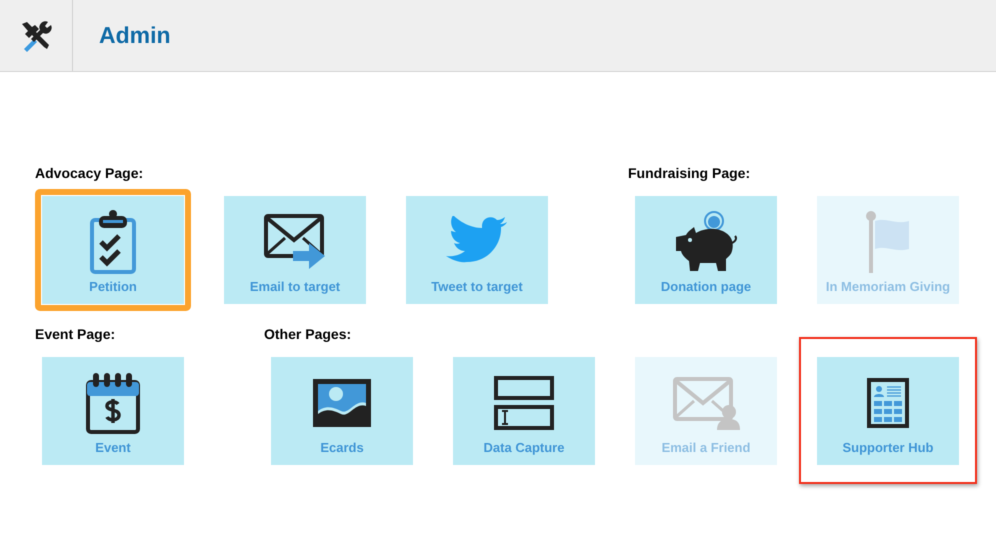 The height and width of the screenshot is (558, 996). I want to click on envelope-person-icon, so click(706, 403).